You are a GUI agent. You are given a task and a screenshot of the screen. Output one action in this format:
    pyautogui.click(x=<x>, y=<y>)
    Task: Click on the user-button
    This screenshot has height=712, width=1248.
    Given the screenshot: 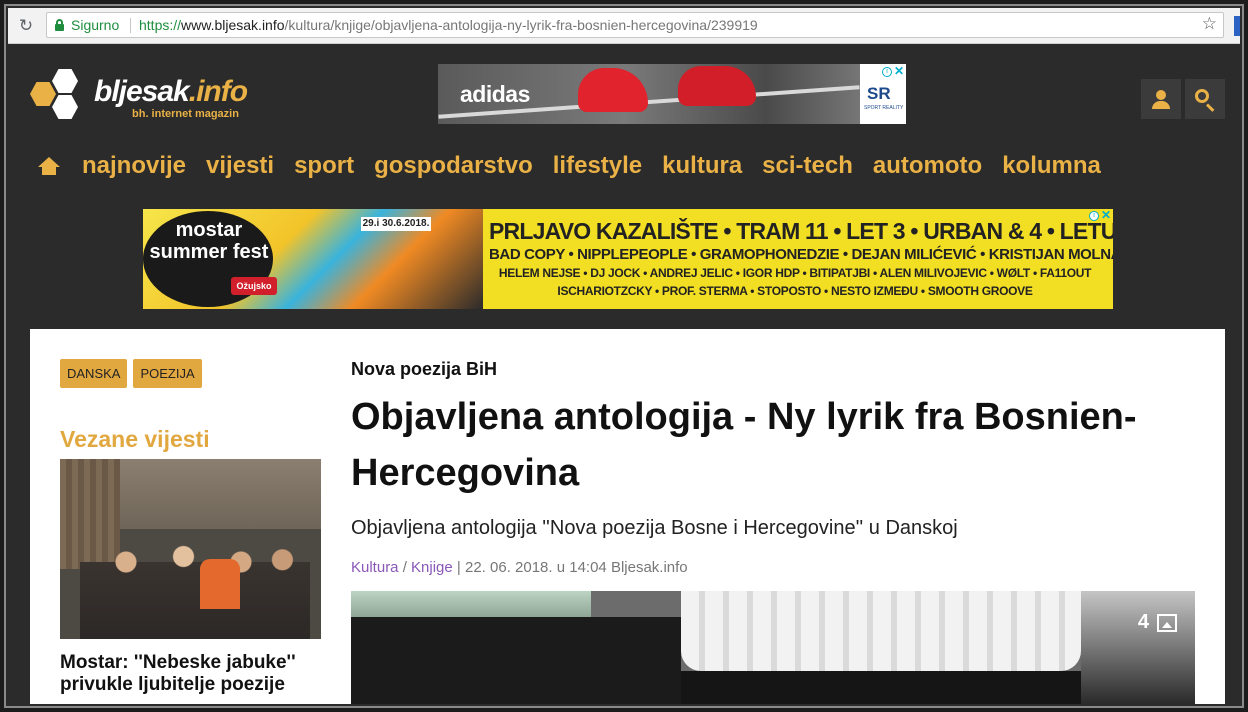 What is the action you would take?
    pyautogui.click(x=1161, y=99)
    